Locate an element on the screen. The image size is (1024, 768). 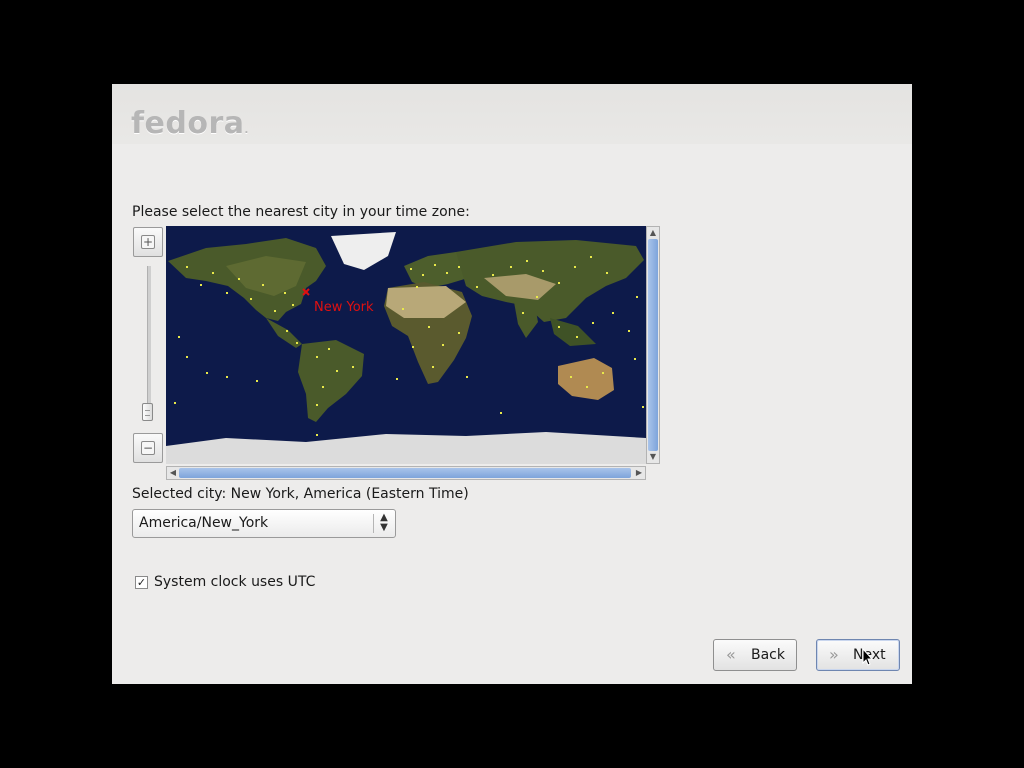
map-vertical-scrollbar: ▲ ▼ is located at coordinates (653, 345).